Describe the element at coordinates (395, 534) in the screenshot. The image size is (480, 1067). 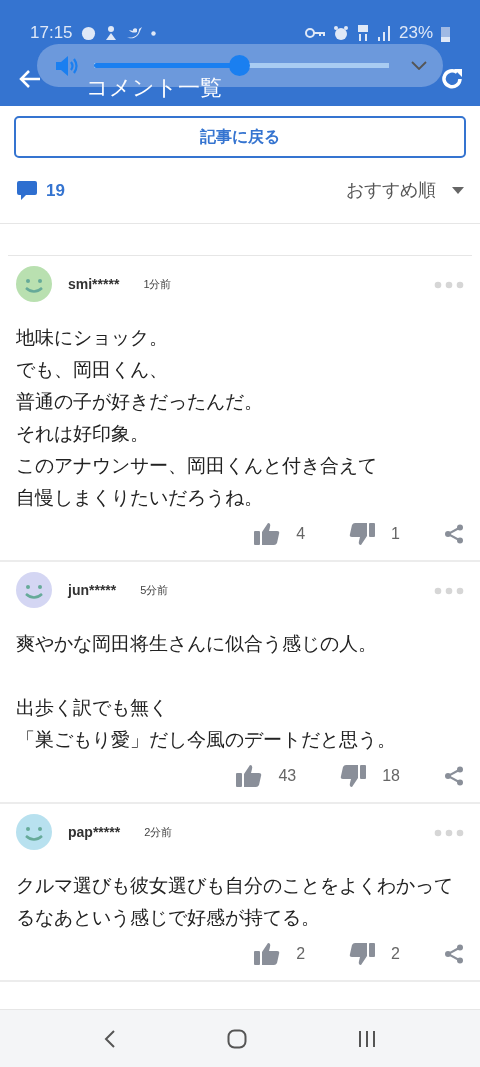
I see `dislike-count: 1` at that location.